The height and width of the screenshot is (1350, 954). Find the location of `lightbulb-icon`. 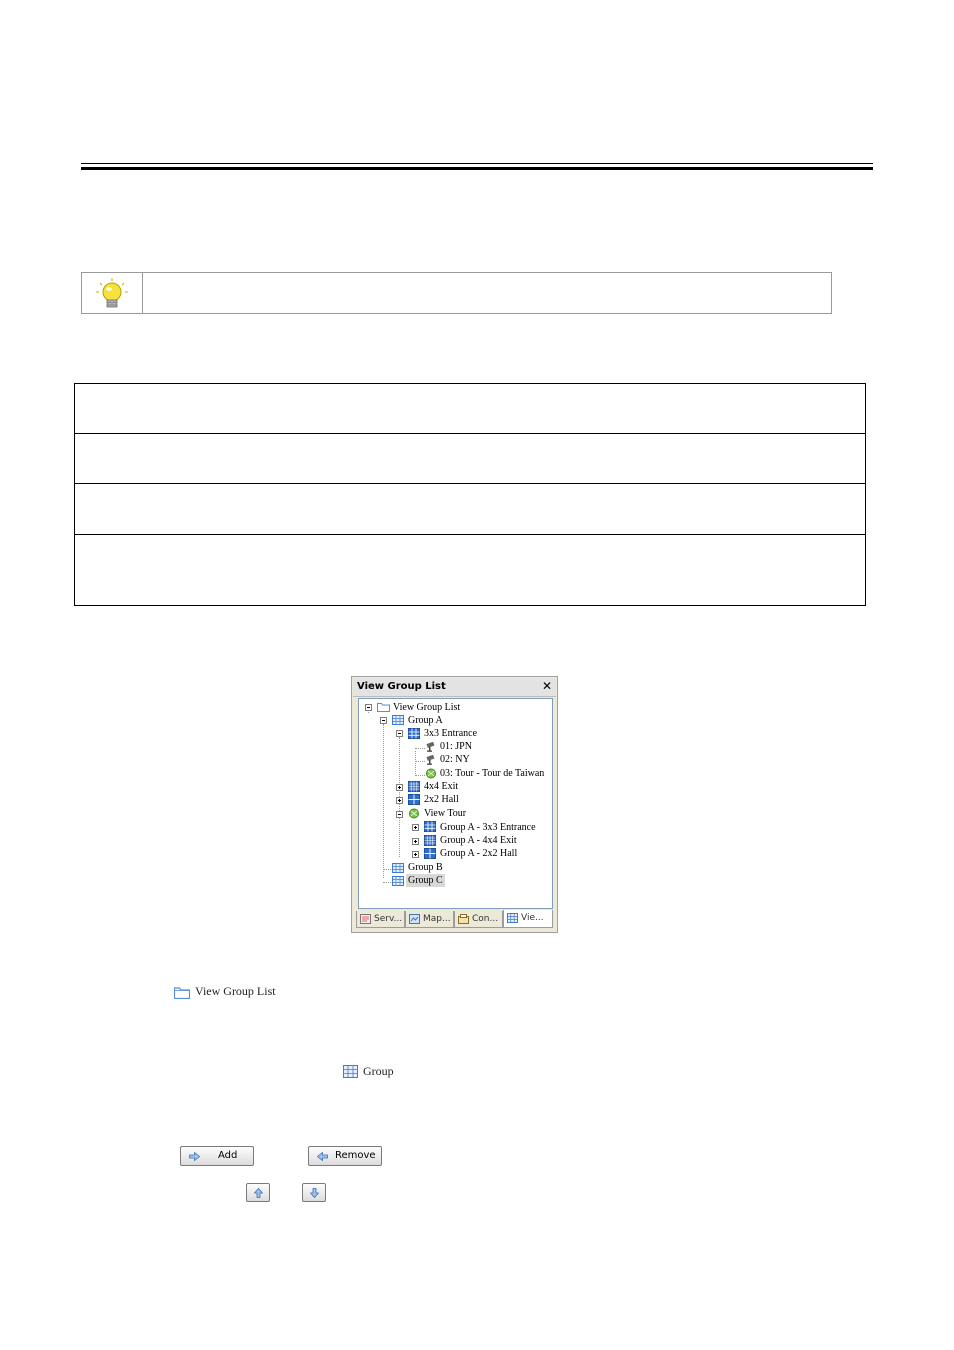

lightbulb-icon is located at coordinates (112, 293).